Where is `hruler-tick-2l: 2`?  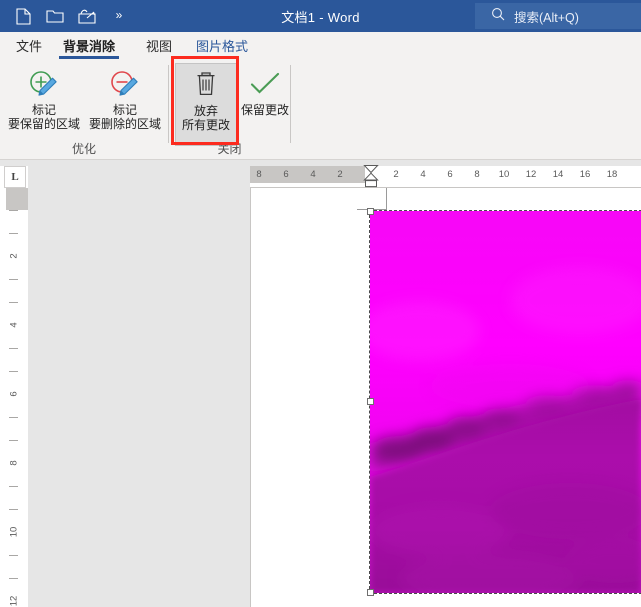
hruler-tick-2l: 2 is located at coordinates (340, 174).